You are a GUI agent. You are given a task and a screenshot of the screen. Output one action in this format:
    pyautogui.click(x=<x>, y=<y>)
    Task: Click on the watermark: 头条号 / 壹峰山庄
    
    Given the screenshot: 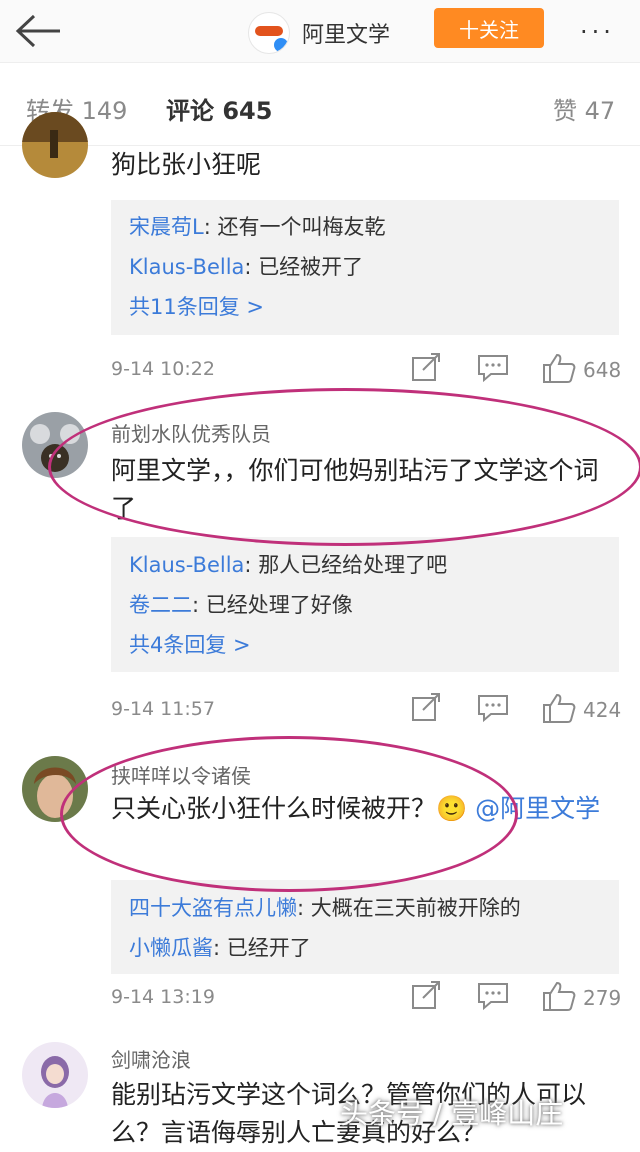 What is the action you would take?
    pyautogui.click(x=452, y=1113)
    